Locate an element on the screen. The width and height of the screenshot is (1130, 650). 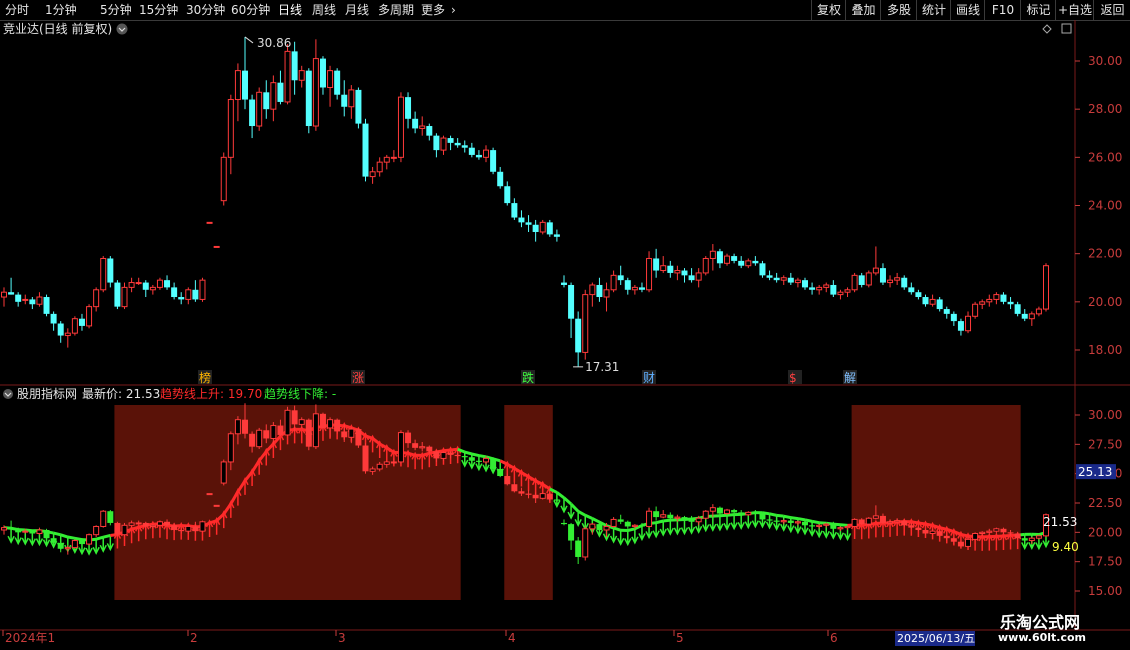
event-marker: 涨 is located at coordinates (358, 377).